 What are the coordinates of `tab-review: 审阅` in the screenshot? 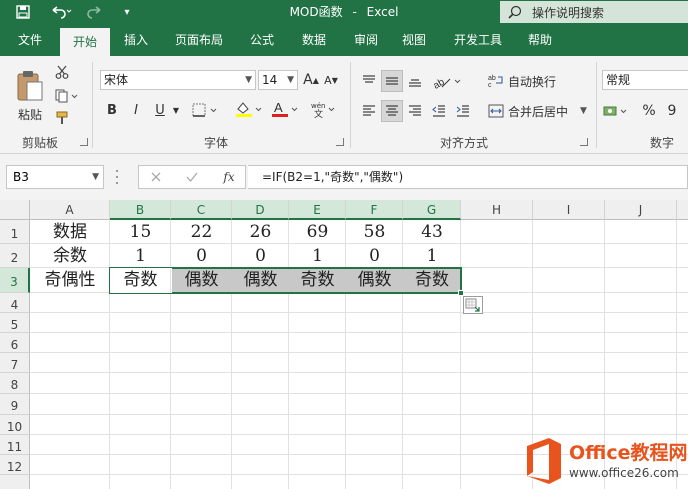 It's located at (366, 40).